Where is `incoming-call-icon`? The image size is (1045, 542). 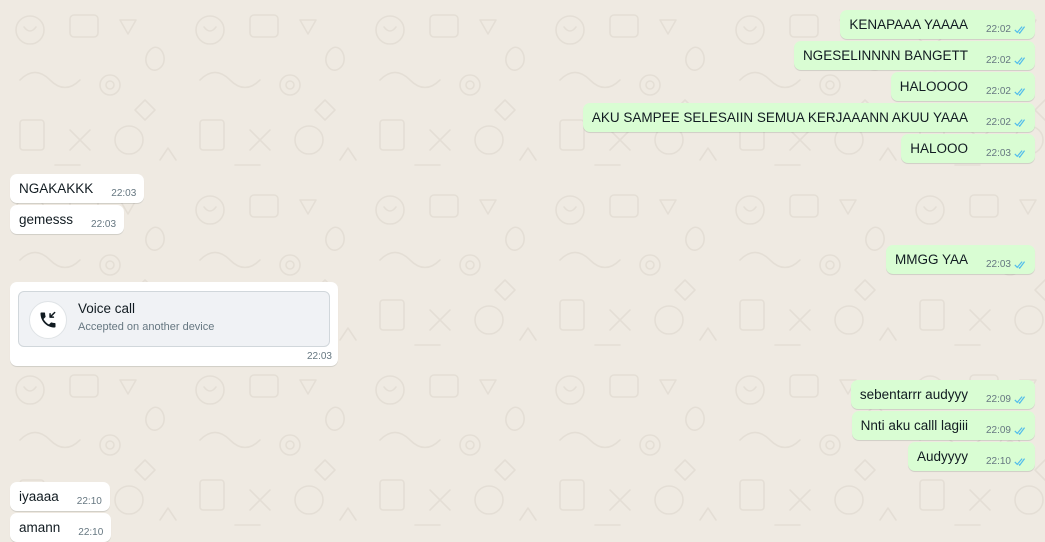
incoming-call-icon is located at coordinates (48, 320).